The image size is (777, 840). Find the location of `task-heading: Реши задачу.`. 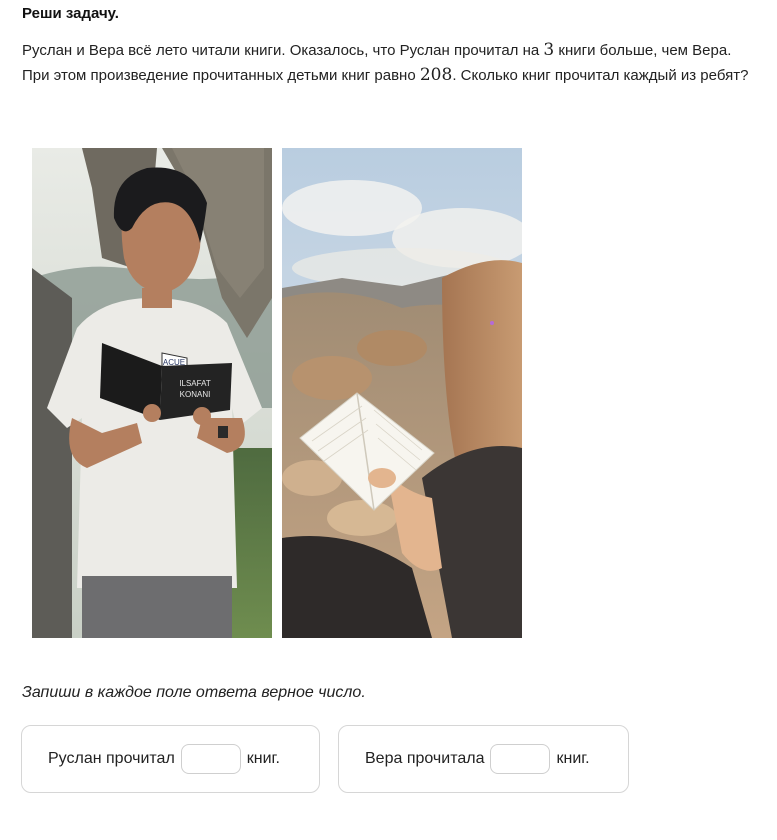

task-heading: Реши задачу. is located at coordinates (70, 13).